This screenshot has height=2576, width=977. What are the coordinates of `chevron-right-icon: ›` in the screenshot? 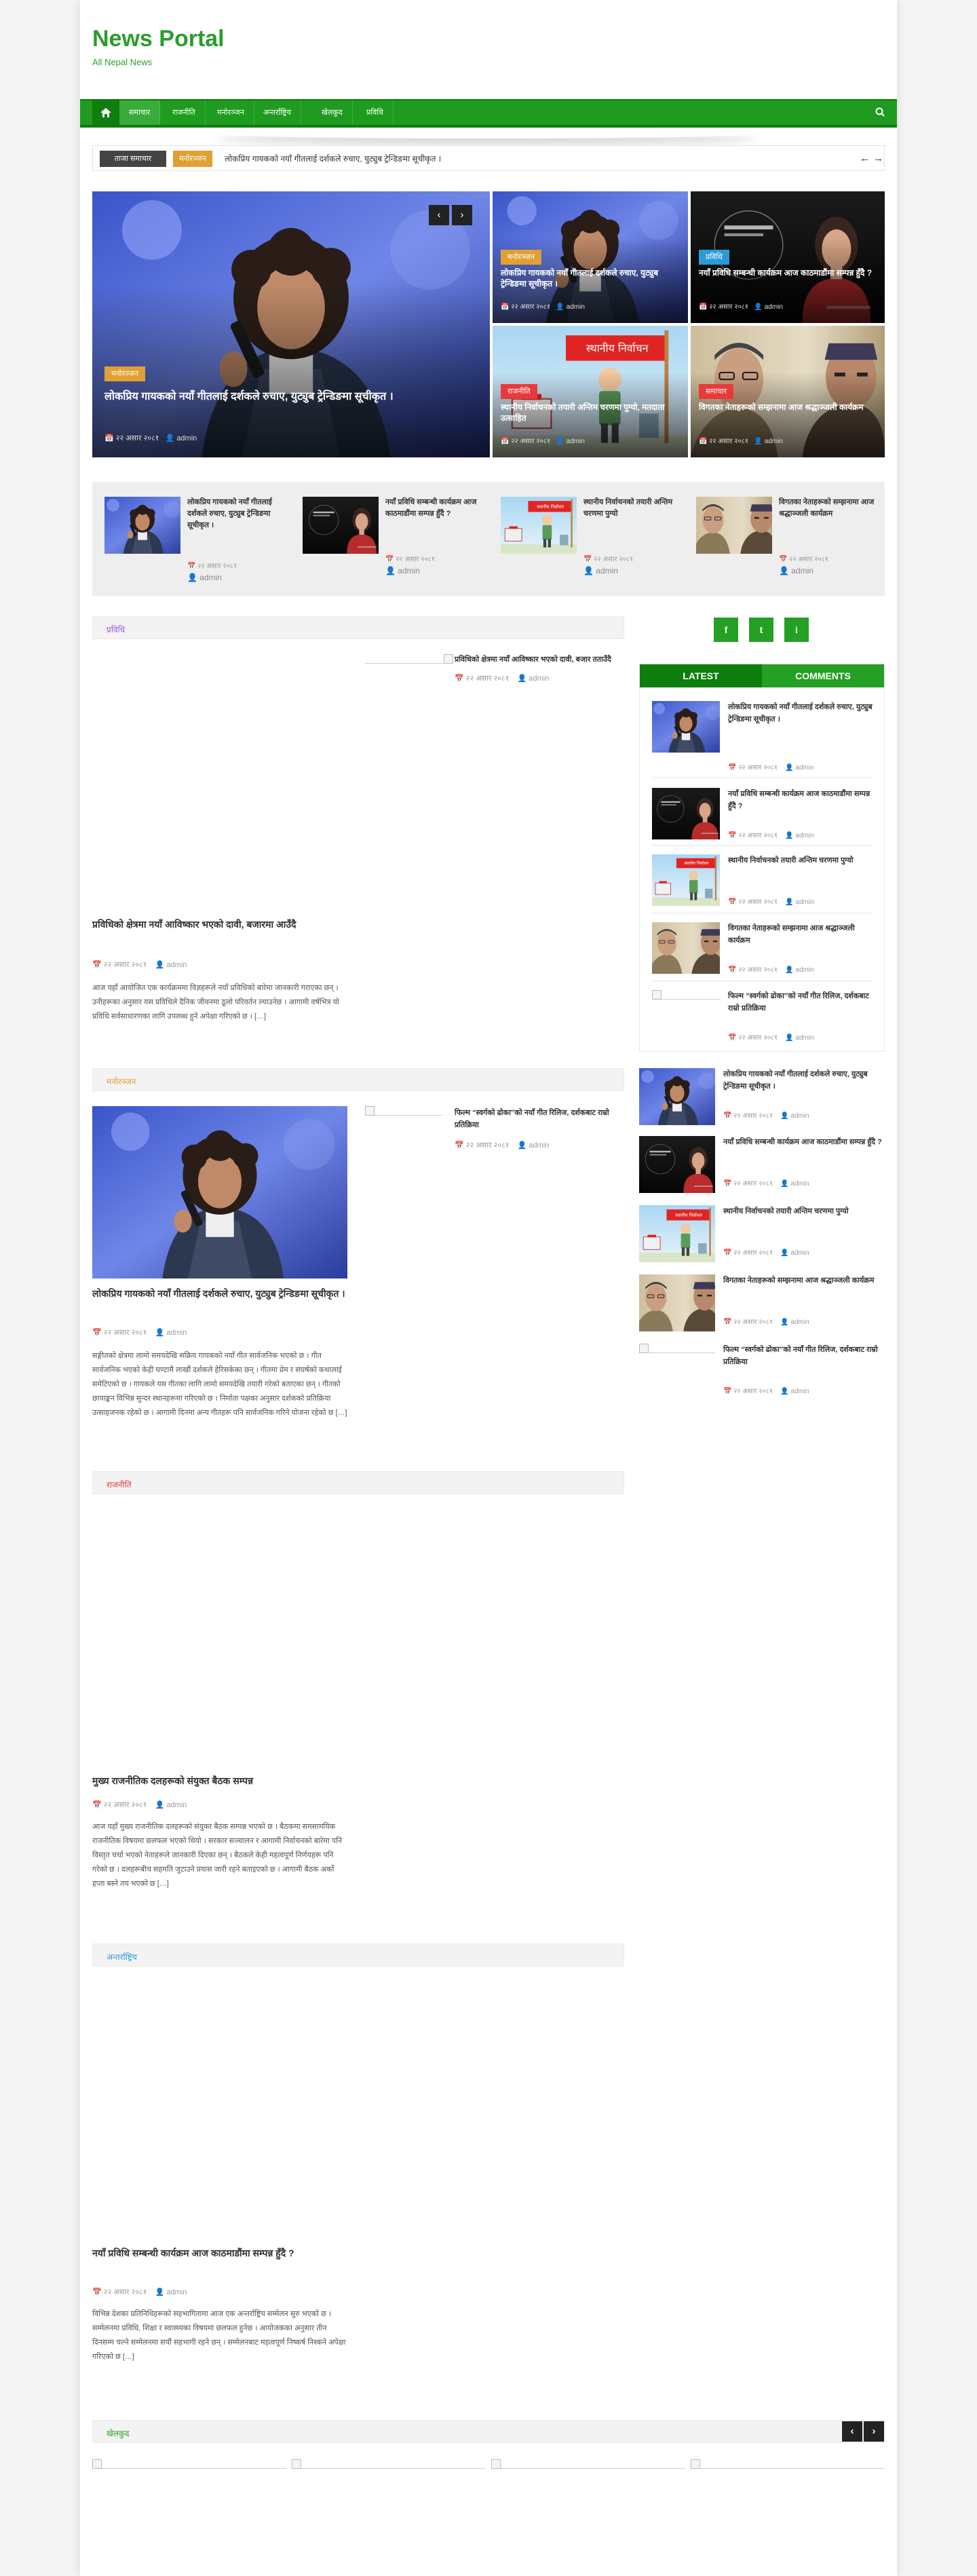 It's located at (874, 2431).